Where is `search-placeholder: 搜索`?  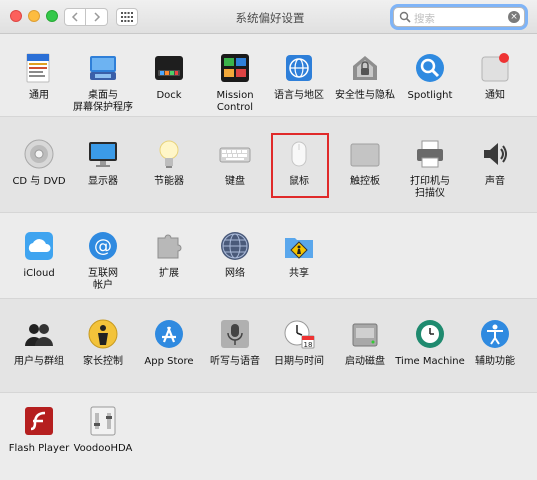
search-placeholder: 搜索 is located at coordinates (424, 19).